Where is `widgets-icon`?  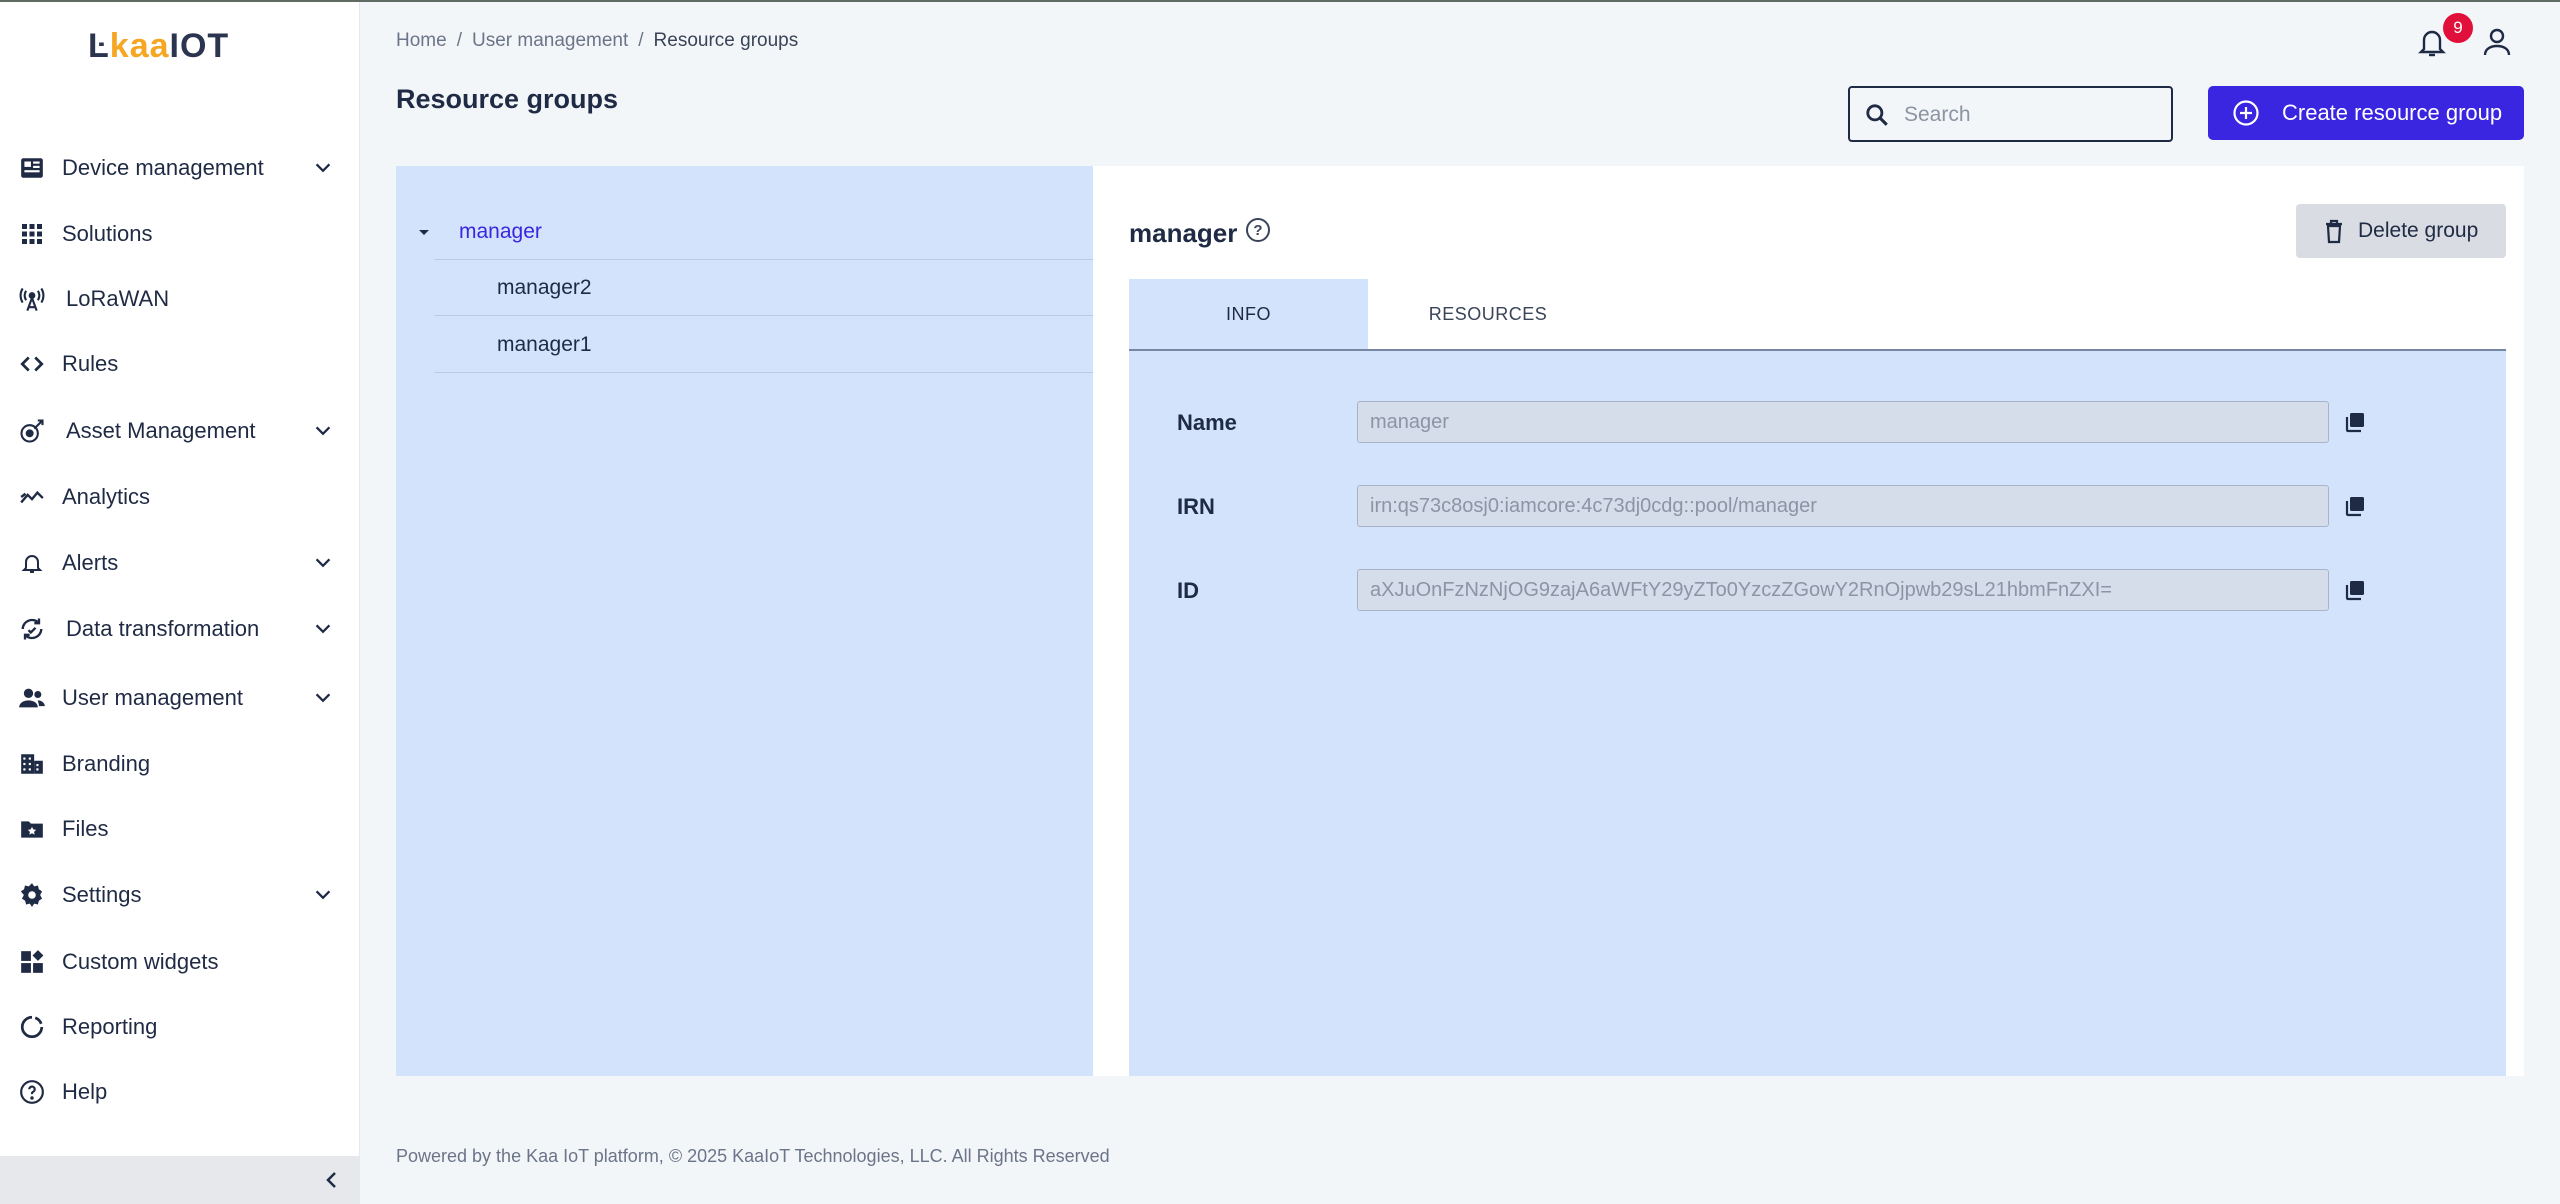
widgets-icon is located at coordinates (32, 962).